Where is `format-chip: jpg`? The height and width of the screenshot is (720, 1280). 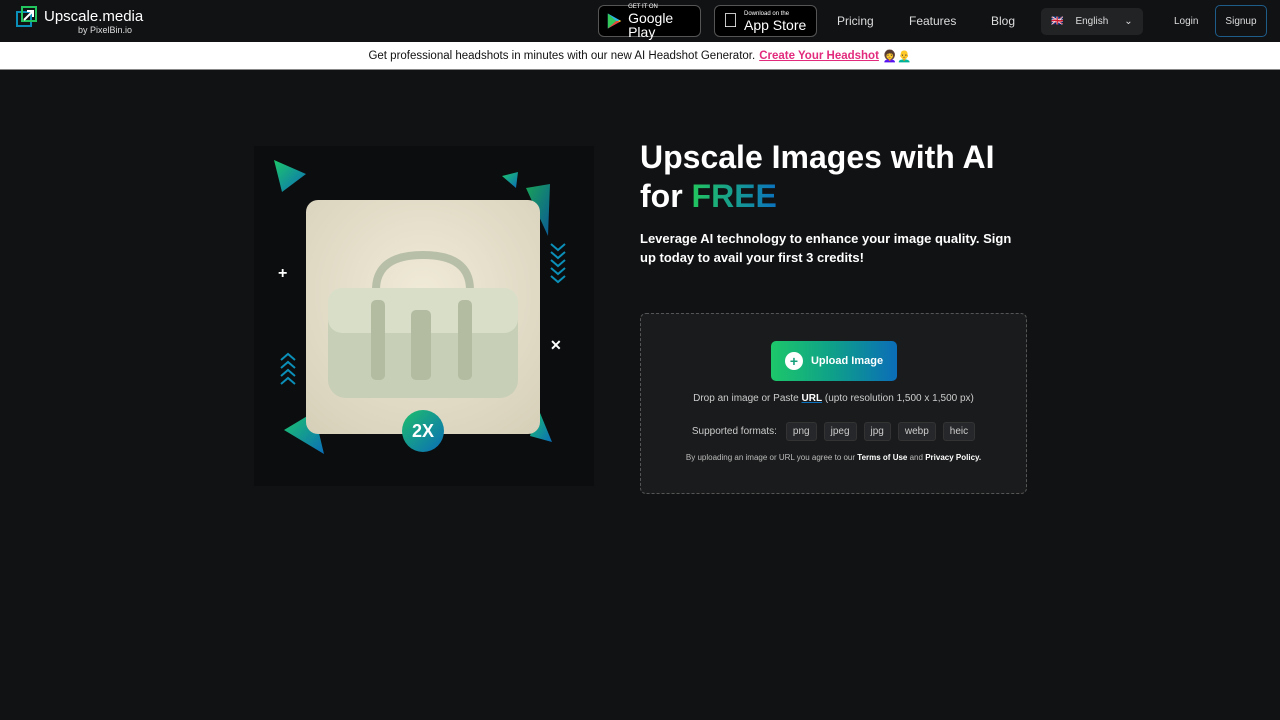
format-chip: jpg is located at coordinates (877, 431).